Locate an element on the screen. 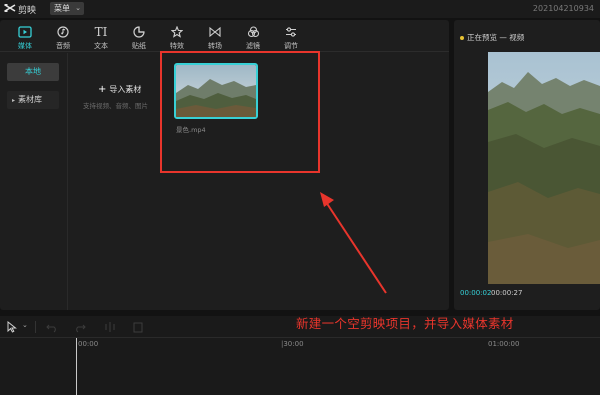 This screenshot has height=395, width=600. landscape-video-frame is located at coordinates (544, 168).